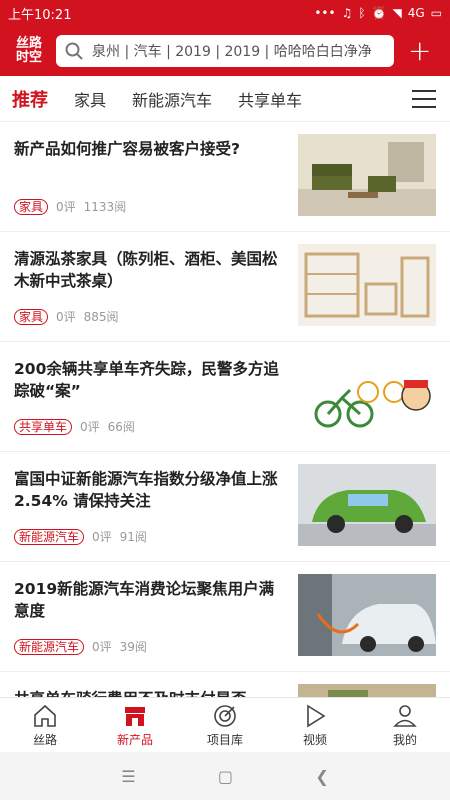  Describe the element at coordinates (90, 99) in the screenshot. I see `tab-furniture: 家具` at that location.